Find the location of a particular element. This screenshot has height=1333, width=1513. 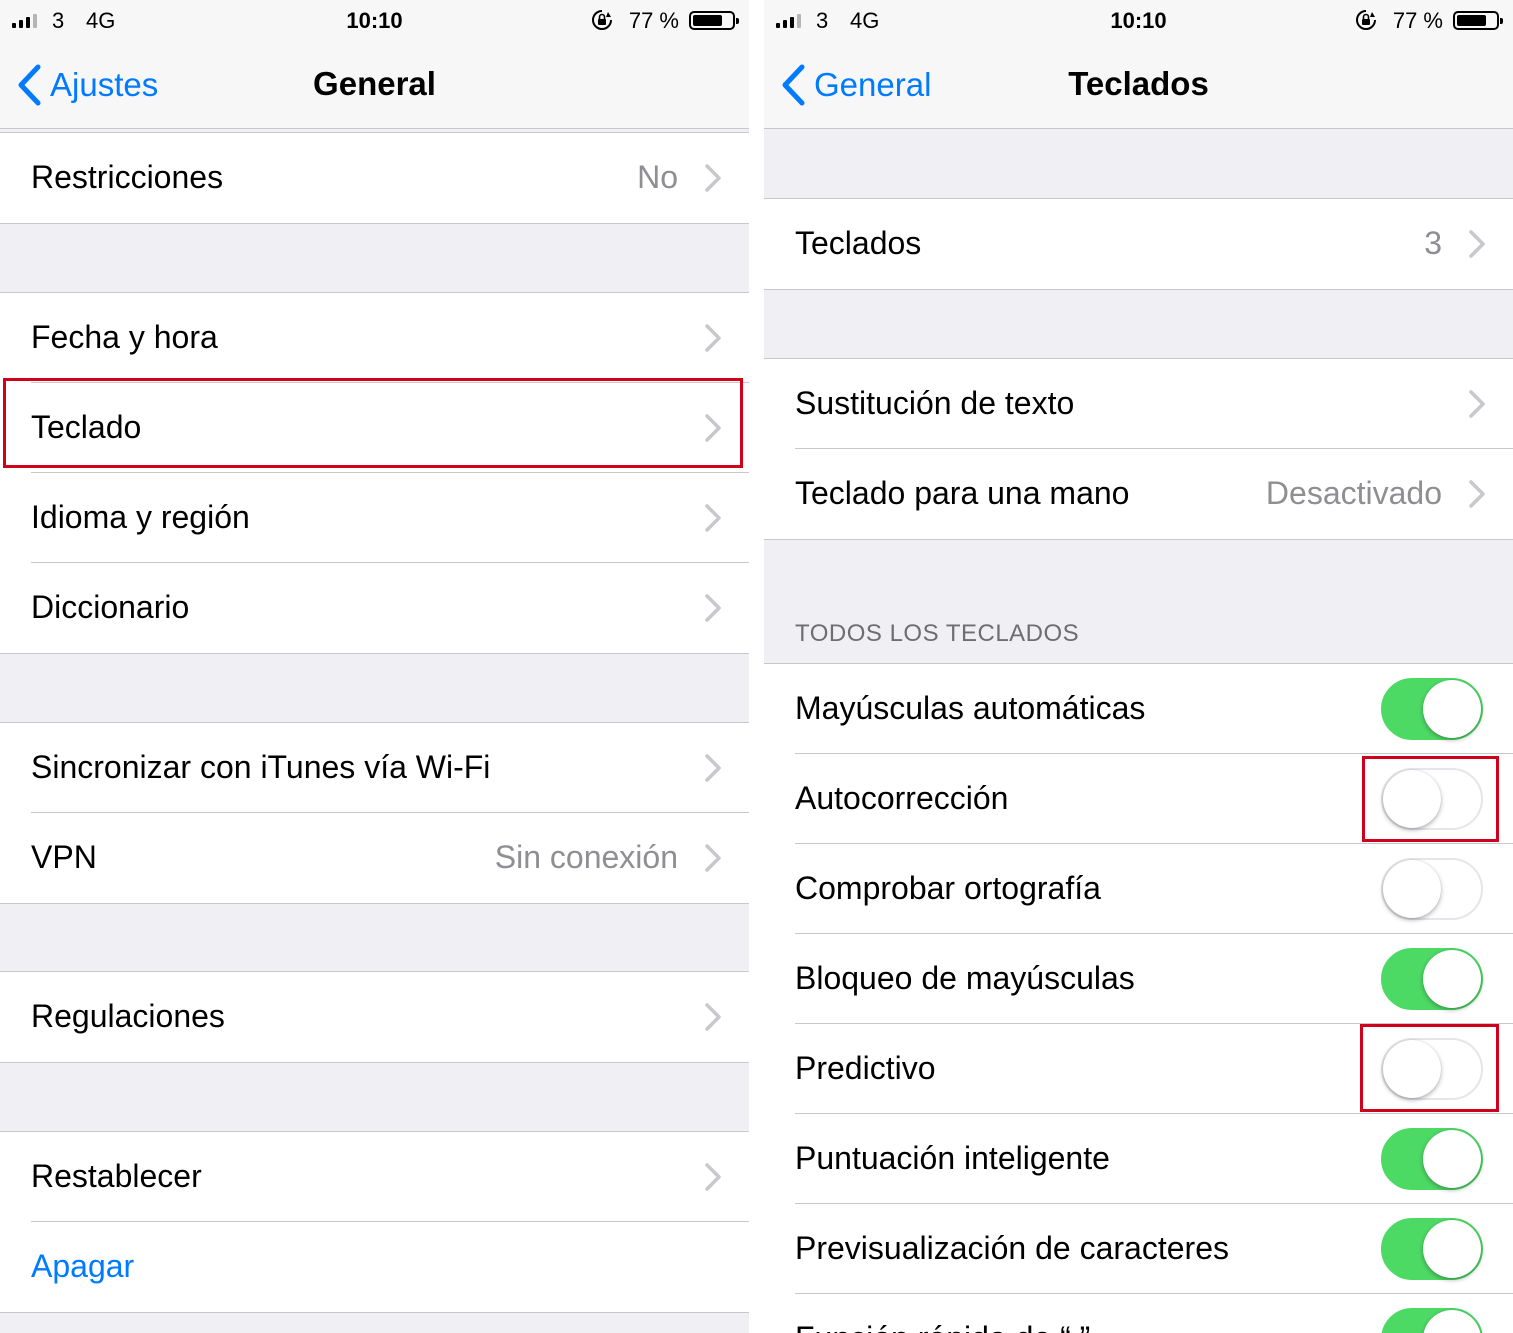

settings-row-regulaciones: Regulaciones is located at coordinates (374, 1017).